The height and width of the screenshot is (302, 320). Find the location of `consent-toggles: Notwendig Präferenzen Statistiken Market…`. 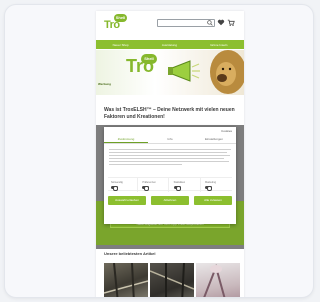

consent-toggles: Notwendig Präferenzen Statistiken Market… is located at coordinates (170, 184).